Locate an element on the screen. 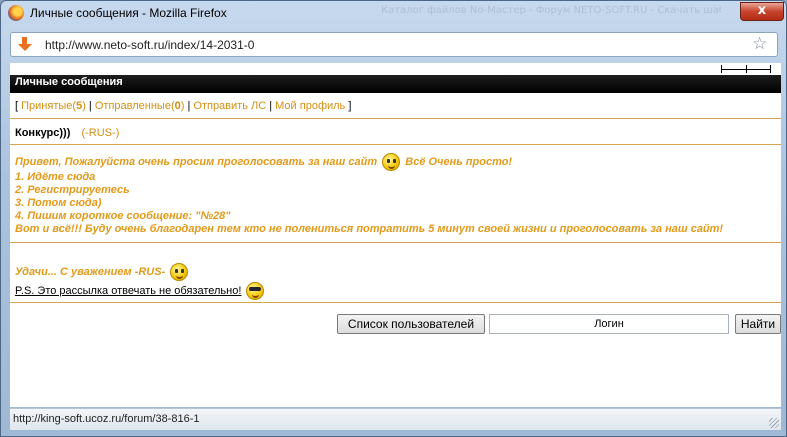 The image size is (787, 437). nav-outbox-count: 0 is located at coordinates (177, 106).